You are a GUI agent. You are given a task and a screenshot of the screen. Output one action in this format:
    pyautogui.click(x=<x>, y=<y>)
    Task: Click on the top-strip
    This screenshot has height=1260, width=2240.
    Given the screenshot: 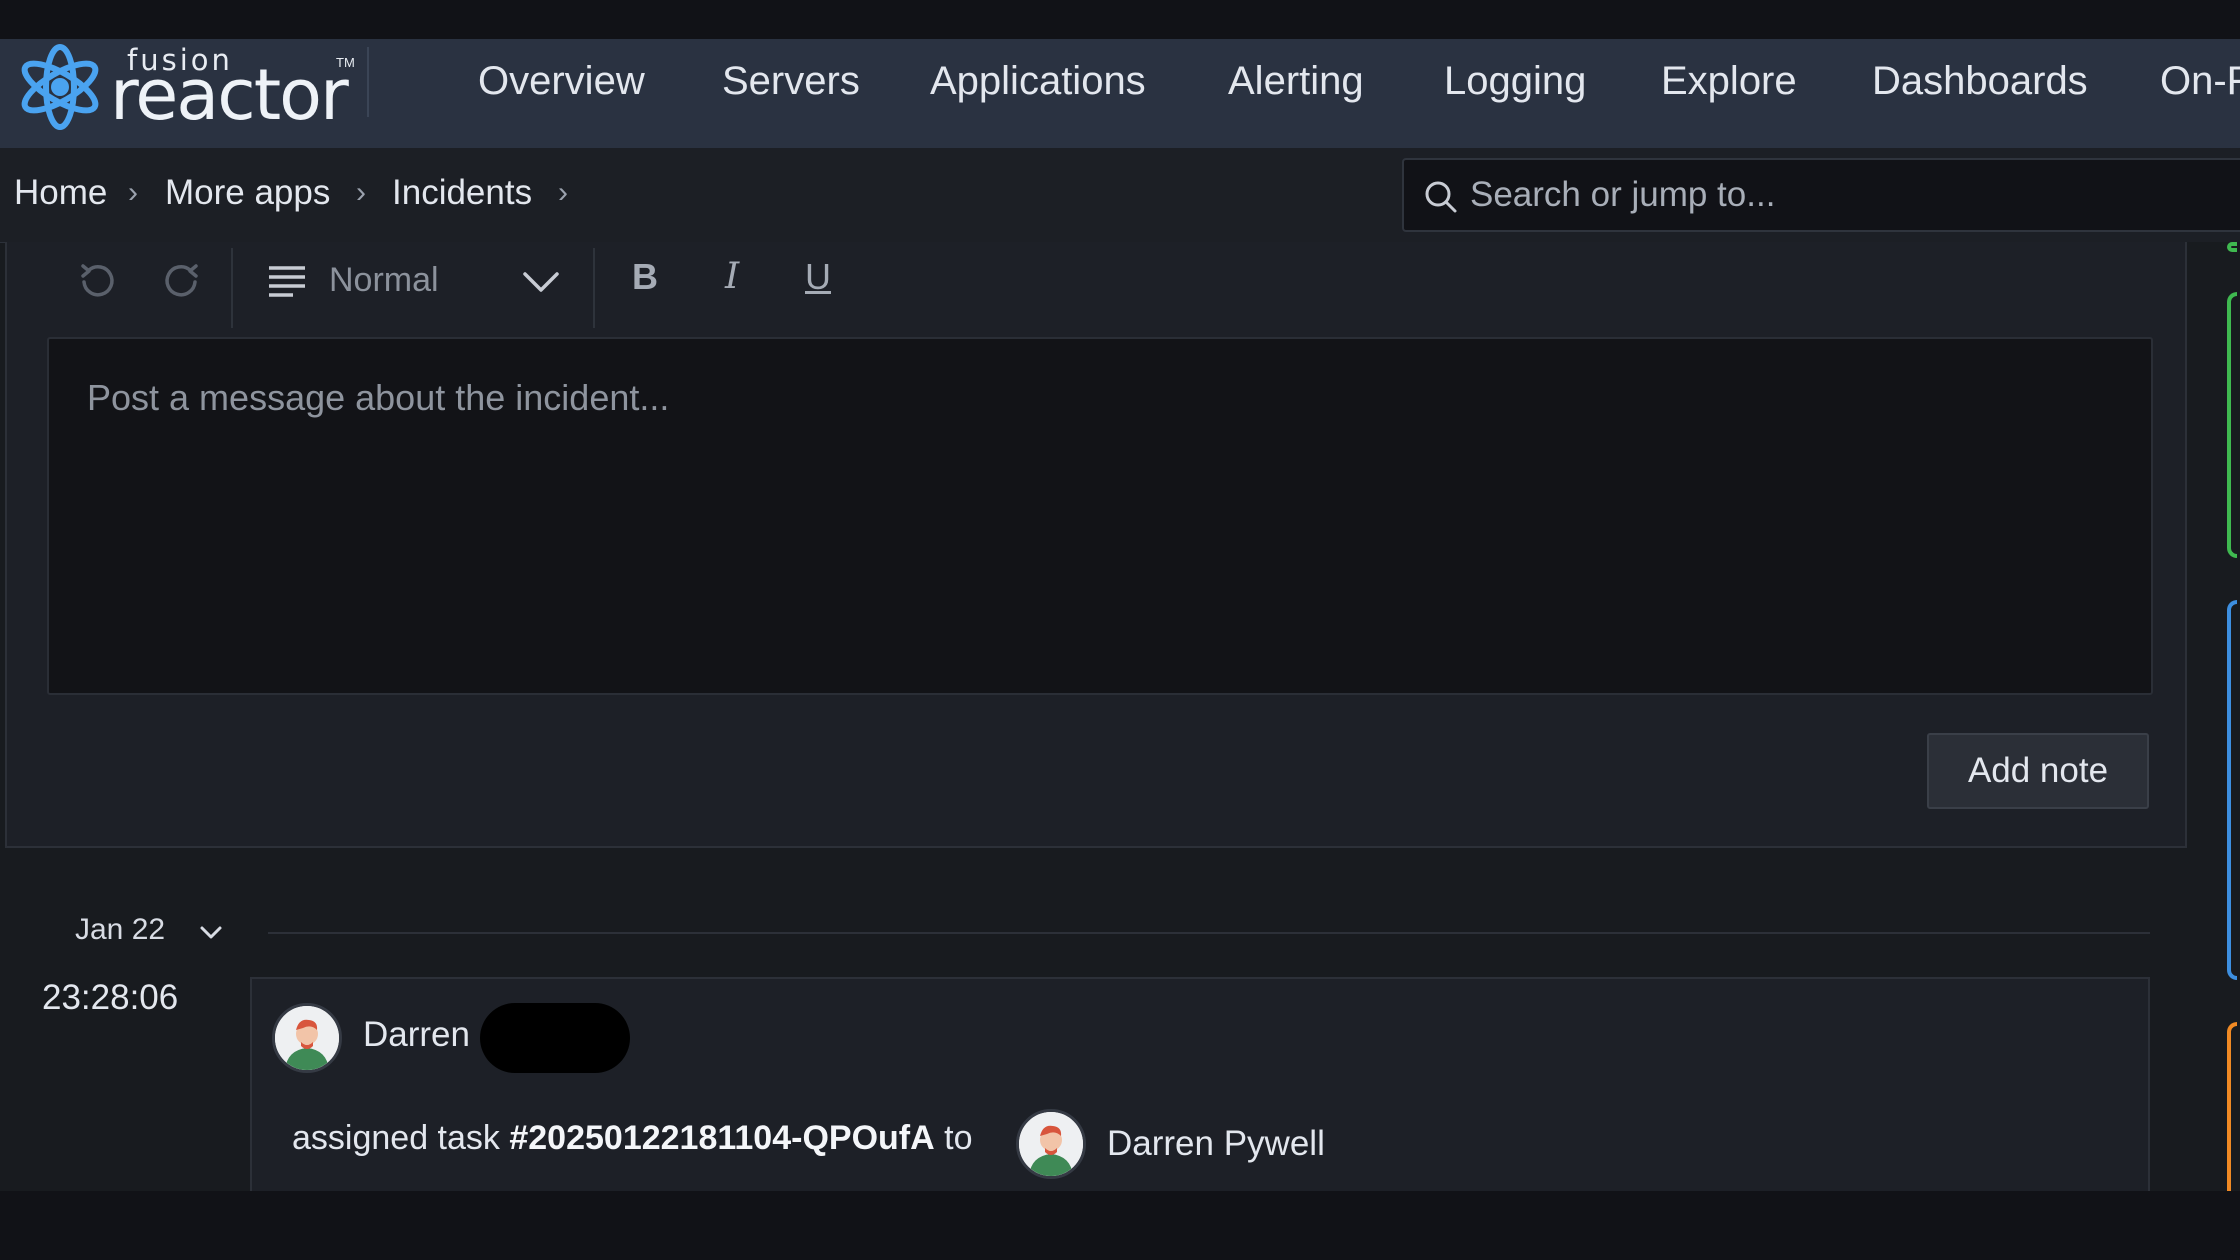 What is the action you would take?
    pyautogui.click(x=1120, y=19)
    